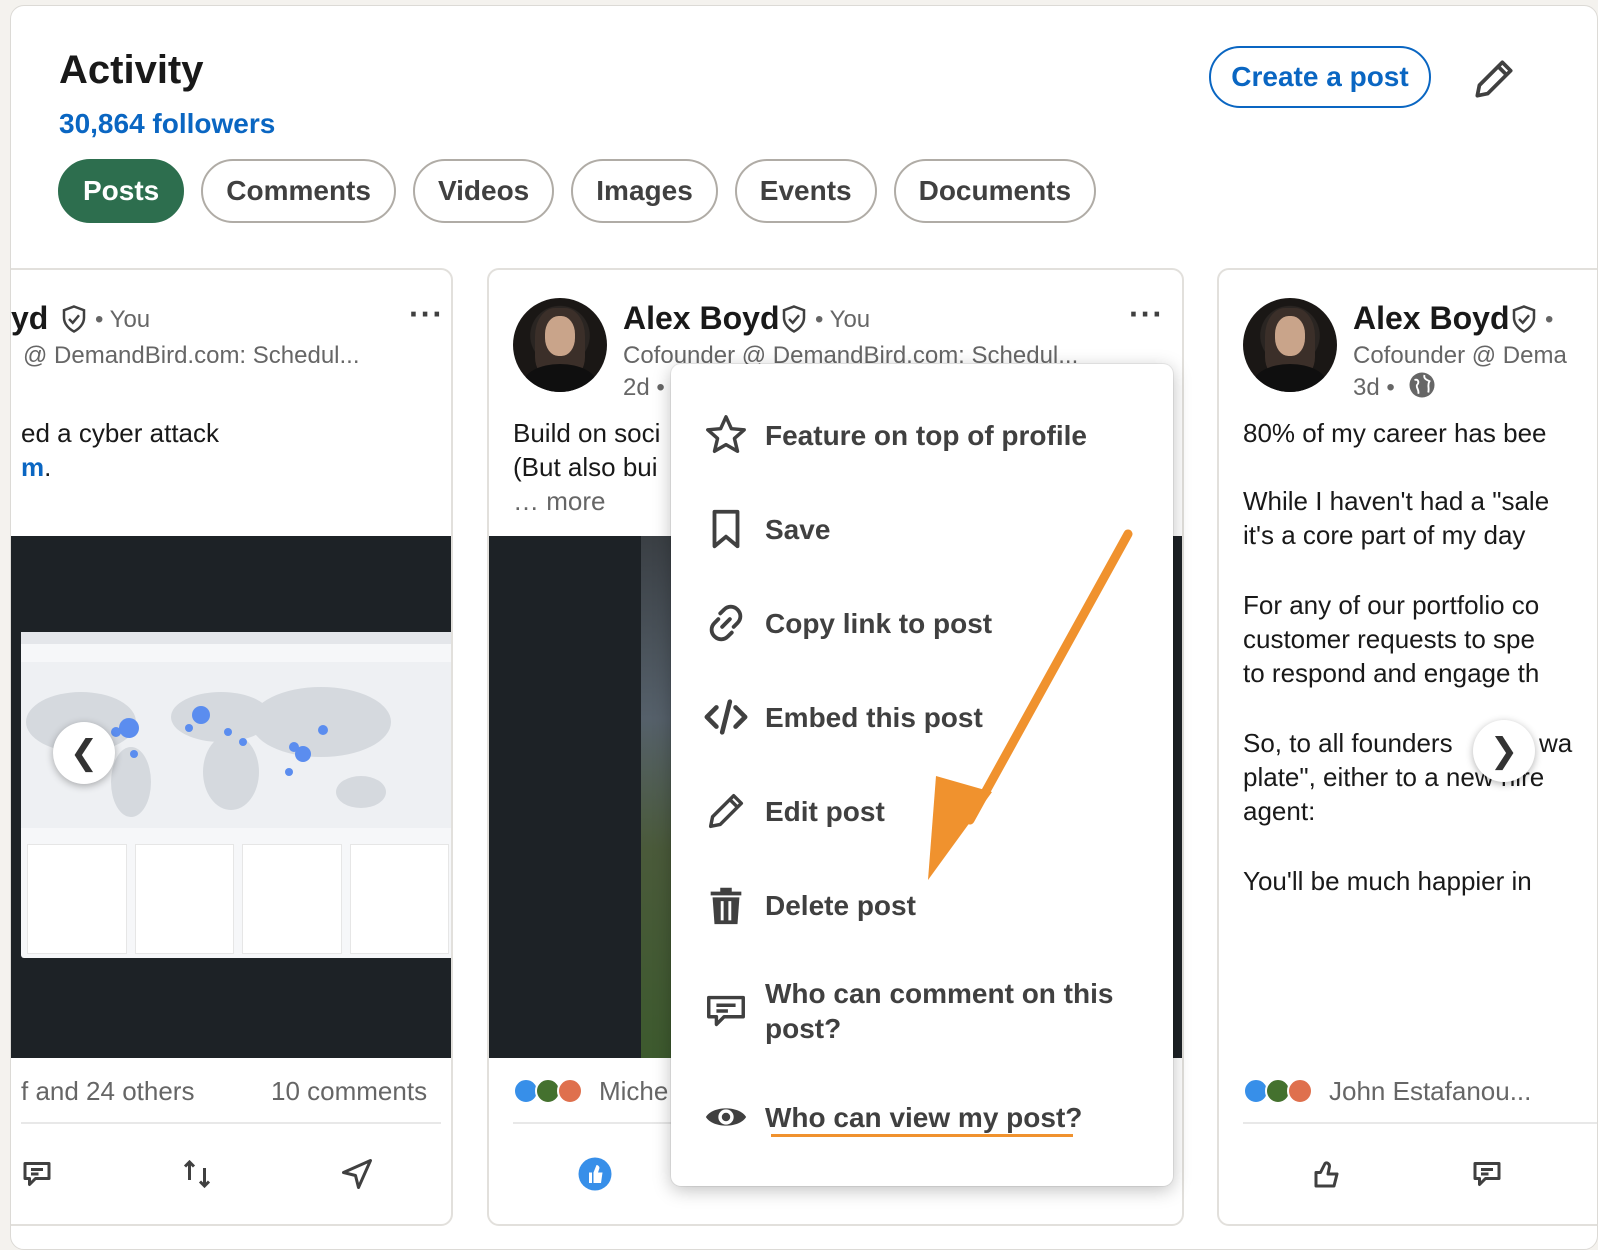 Image resolution: width=1598 pixels, height=1250 pixels. I want to click on tab-videos: Videos, so click(483, 191).